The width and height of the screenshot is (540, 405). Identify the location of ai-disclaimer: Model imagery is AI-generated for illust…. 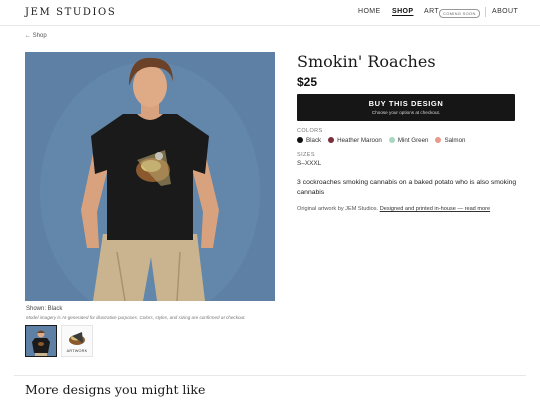
(136, 317).